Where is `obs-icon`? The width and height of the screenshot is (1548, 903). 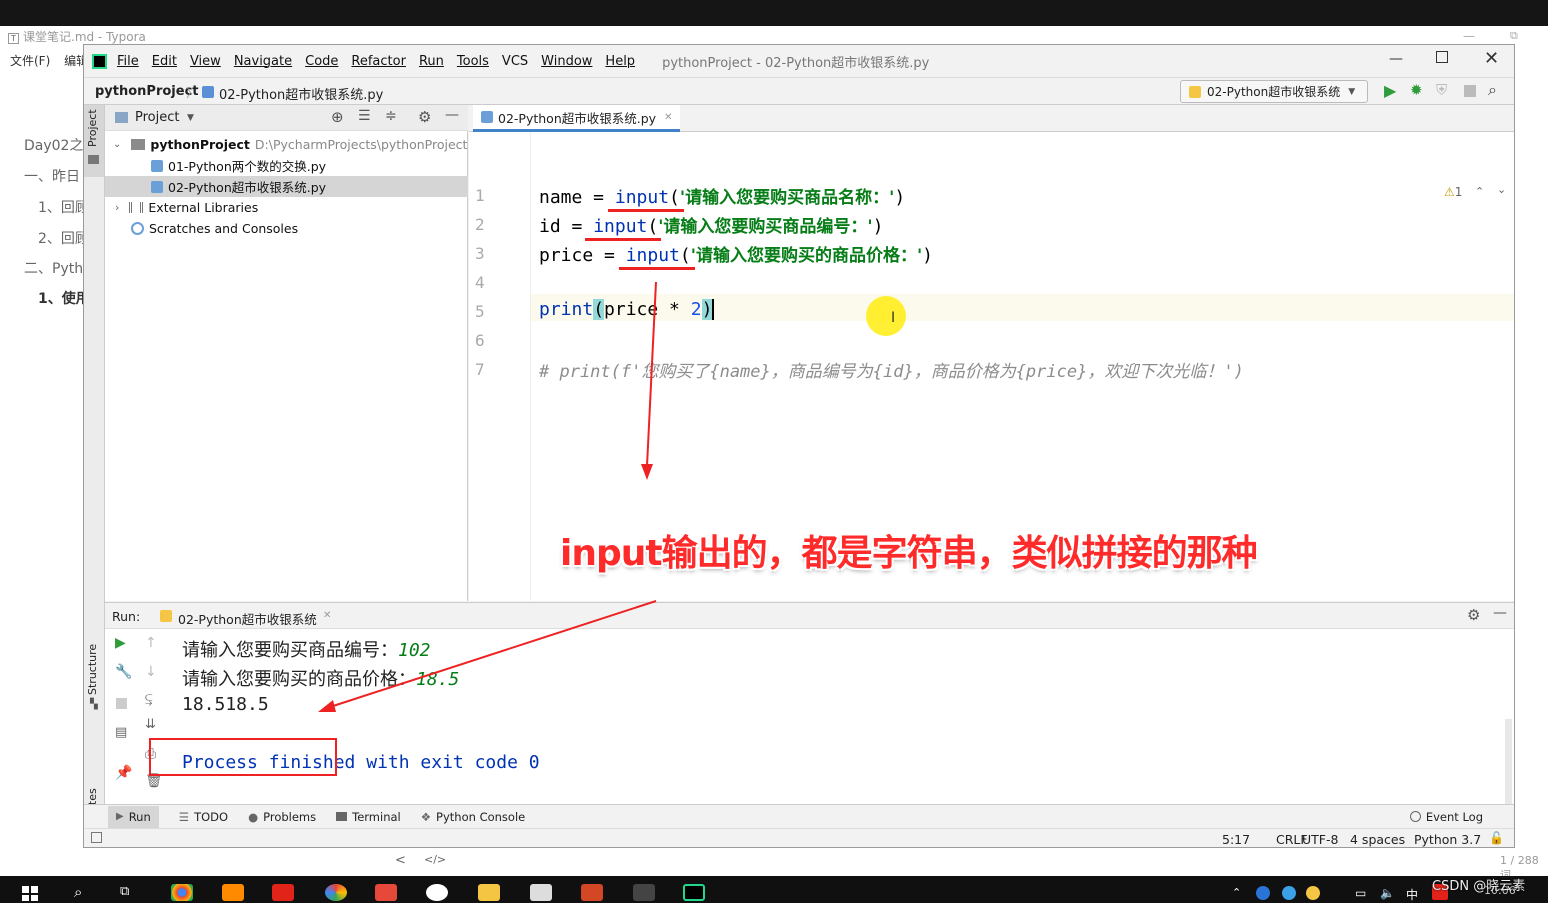
obs-icon is located at coordinates (437, 892).